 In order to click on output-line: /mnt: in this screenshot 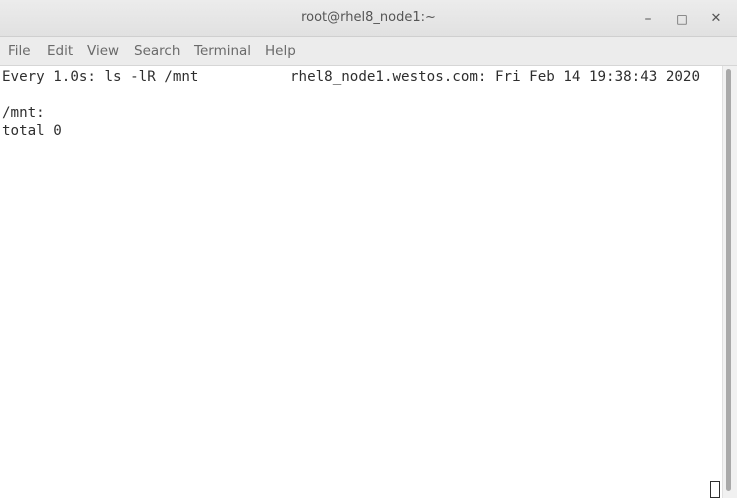, I will do `click(23, 113)`.